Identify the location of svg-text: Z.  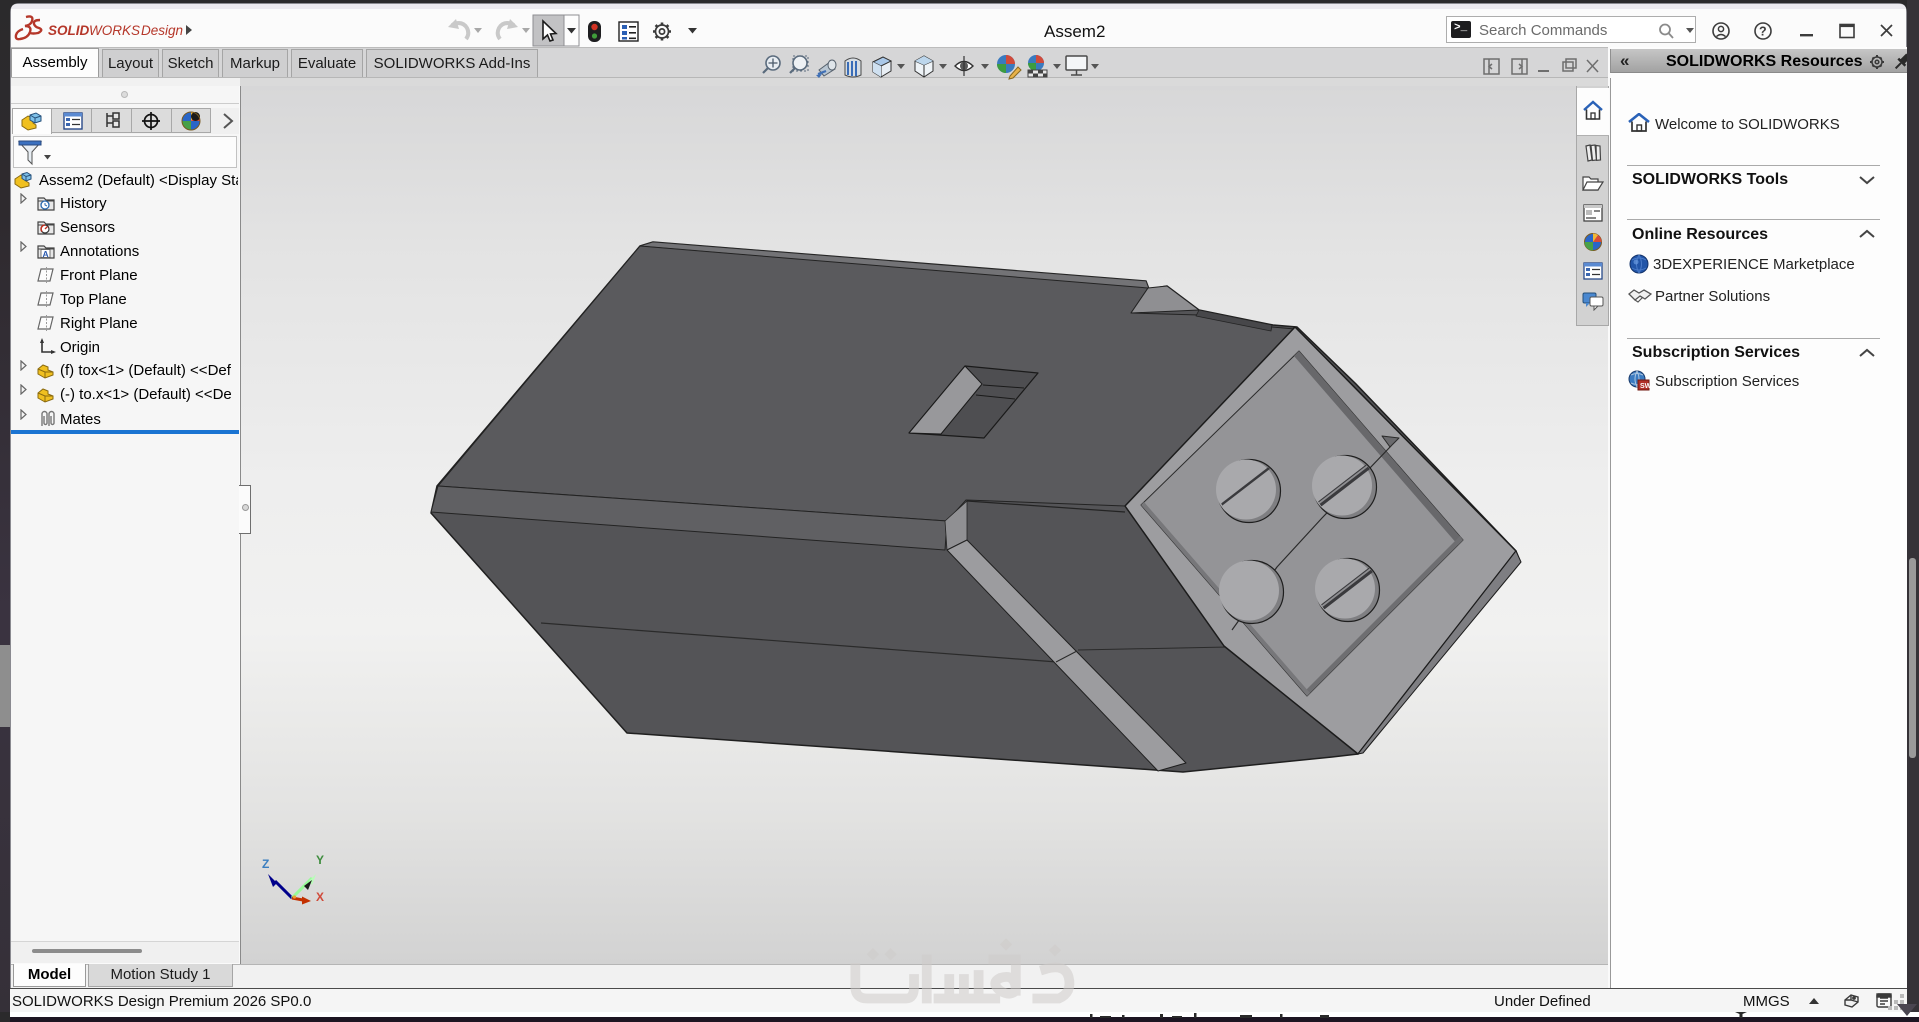
(265, 864).